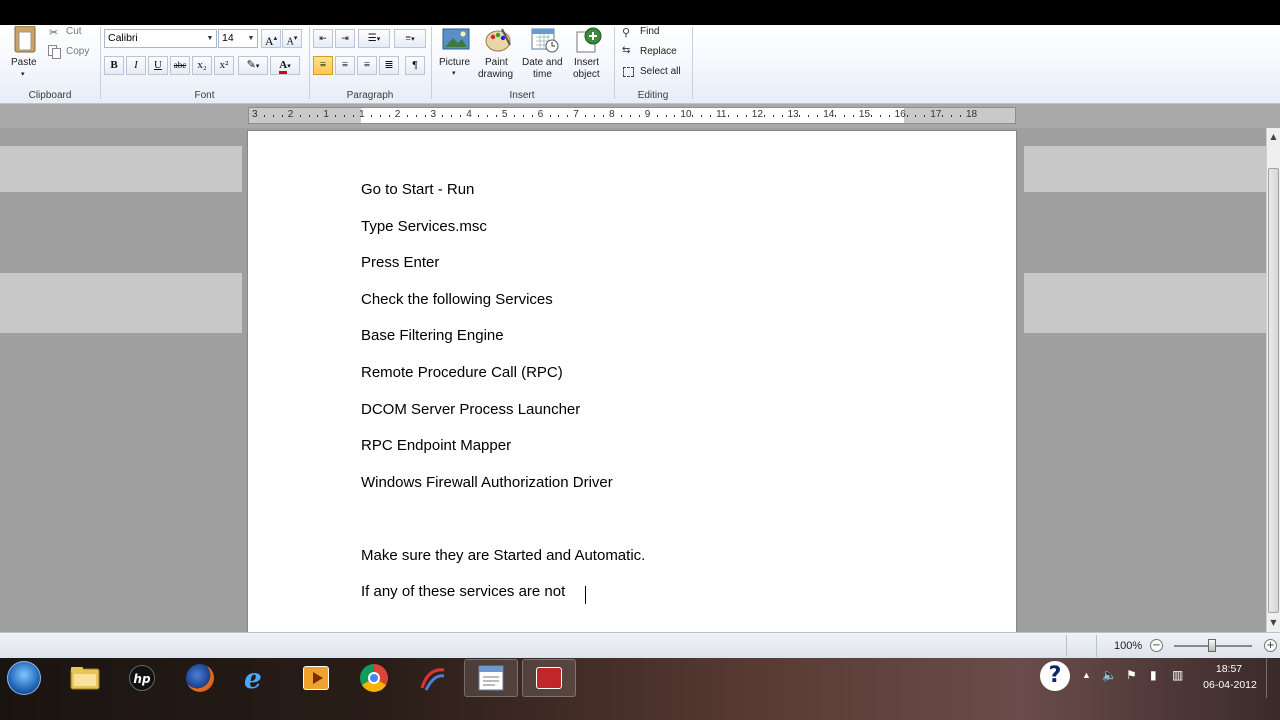  Describe the element at coordinates (323, 65) in the screenshot. I see `align-left-button: ≡` at that location.